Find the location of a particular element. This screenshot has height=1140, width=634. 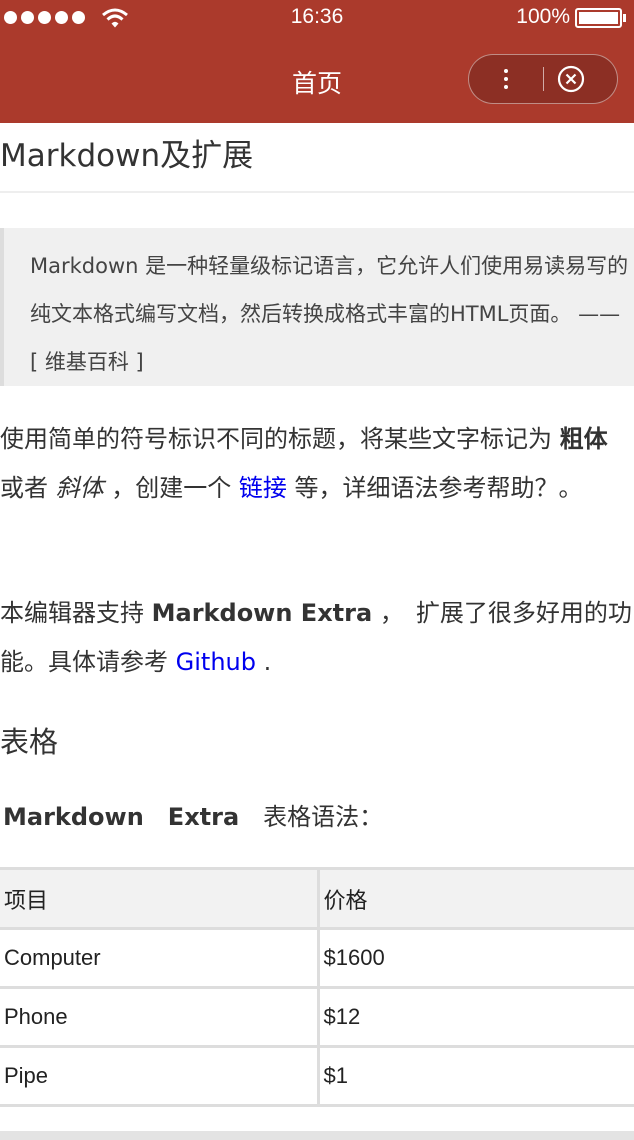

italic-text: 斜体 is located at coordinates (79, 488).